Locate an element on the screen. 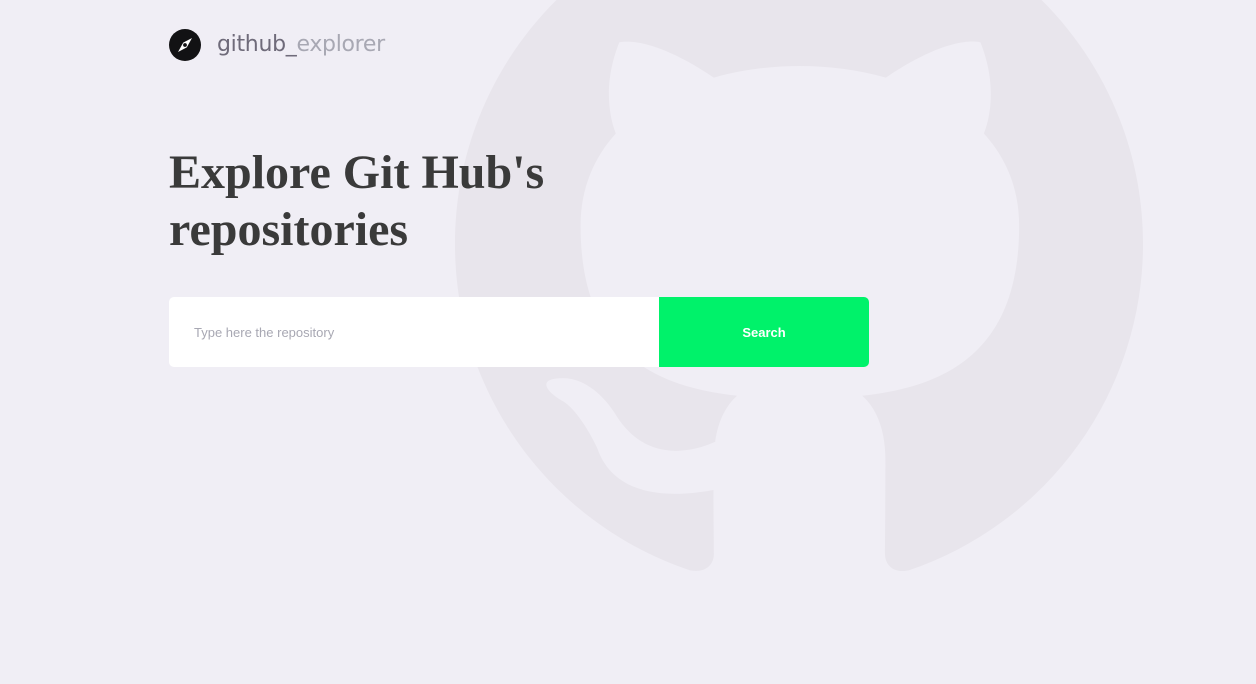 This screenshot has width=1256, height=684. app-logo-text: github_explorer is located at coordinates (301, 45).